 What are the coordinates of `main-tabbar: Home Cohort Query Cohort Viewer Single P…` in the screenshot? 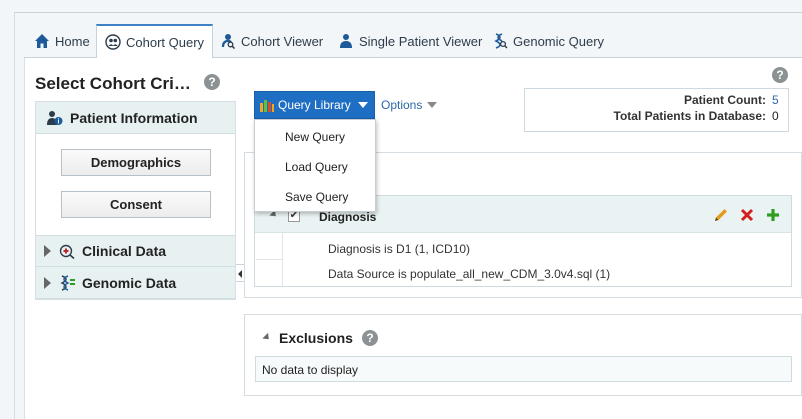 It's located at (413, 41).